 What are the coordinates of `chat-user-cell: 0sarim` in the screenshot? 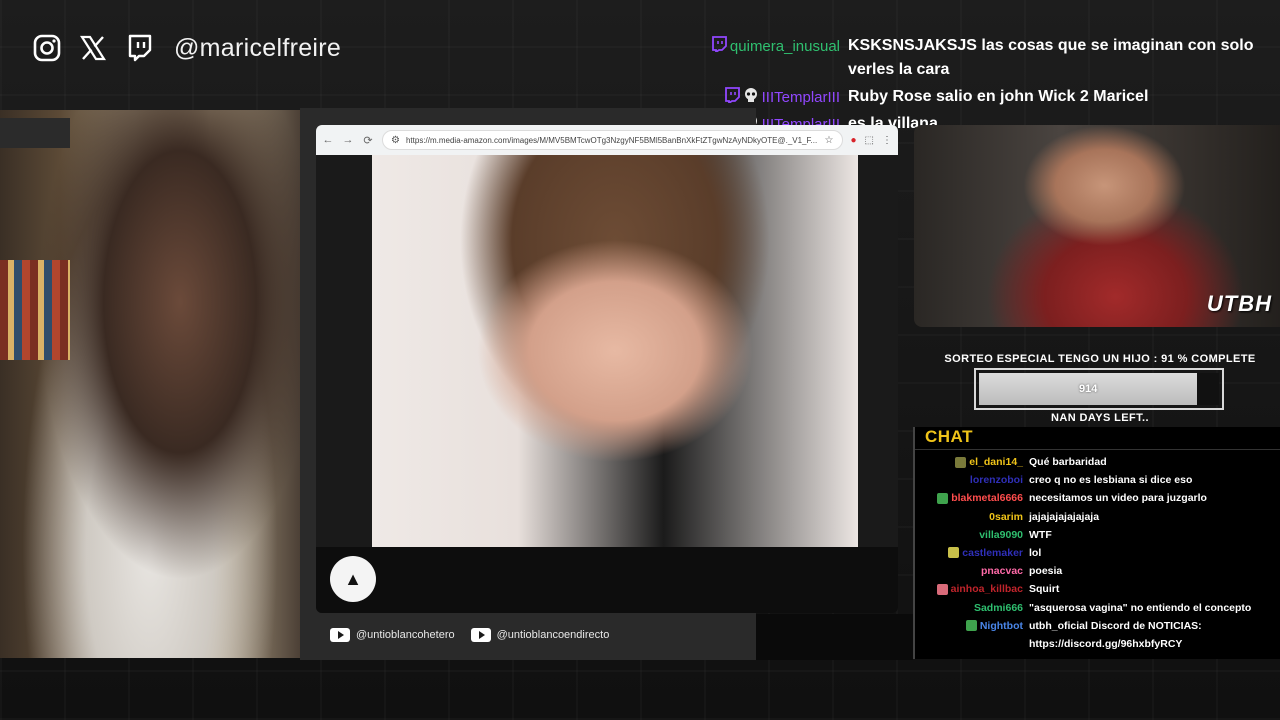 It's located at (969, 517).